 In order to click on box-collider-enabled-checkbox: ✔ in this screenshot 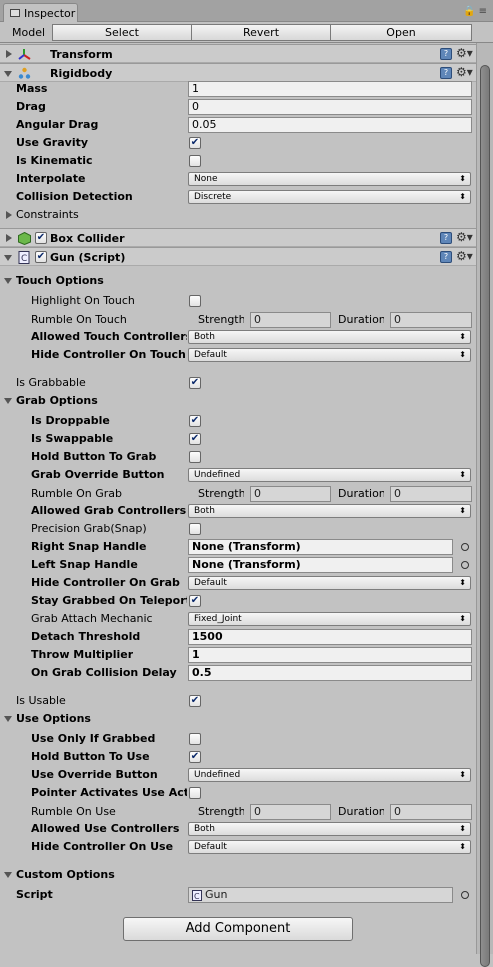, I will do `click(41, 238)`.